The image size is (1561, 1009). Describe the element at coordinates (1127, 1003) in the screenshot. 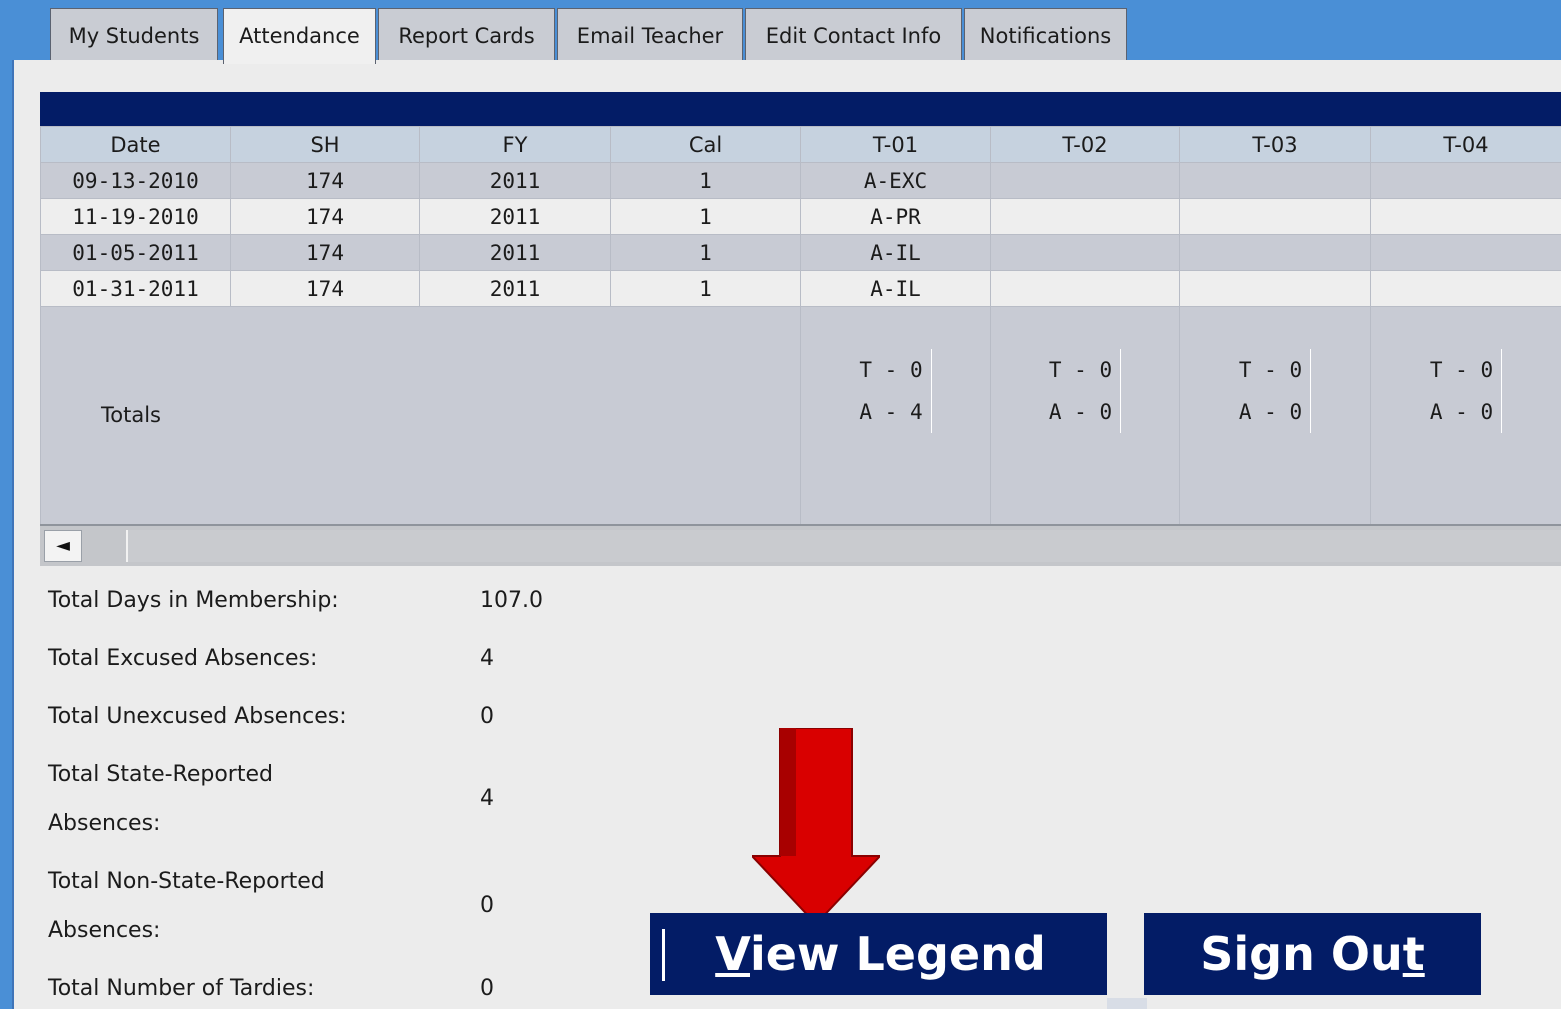

I see `button-gap` at that location.